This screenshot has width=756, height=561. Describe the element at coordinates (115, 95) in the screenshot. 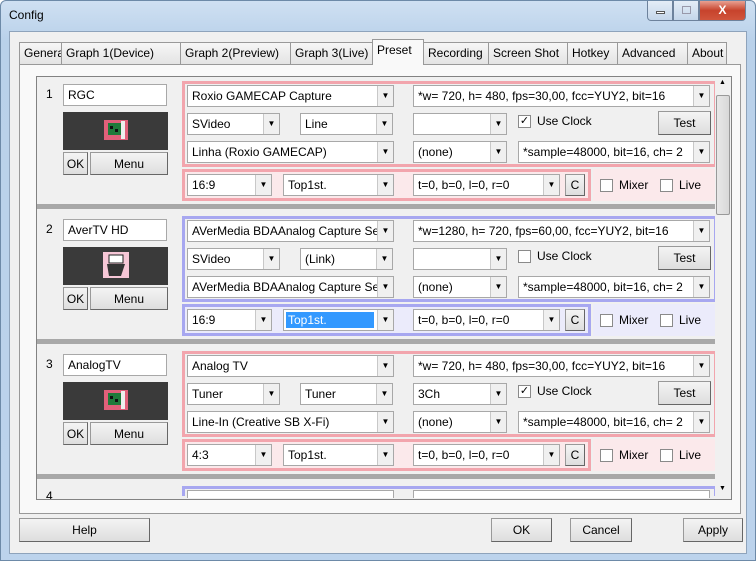

I see `preset-name-input: RGC` at that location.